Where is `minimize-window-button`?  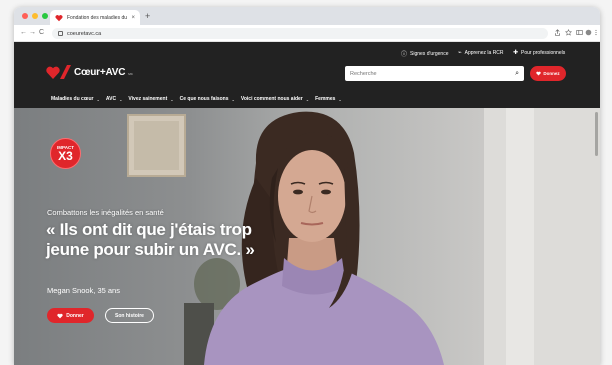
minimize-window-button is located at coordinates (35, 16).